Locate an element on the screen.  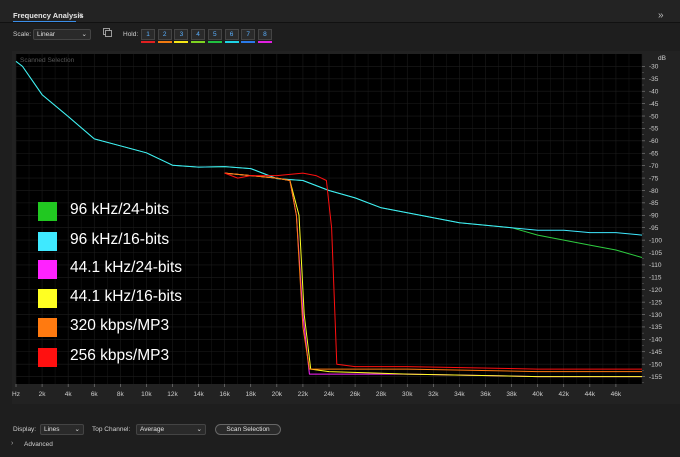
hold-button-6: 6 is located at coordinates (231, 34).